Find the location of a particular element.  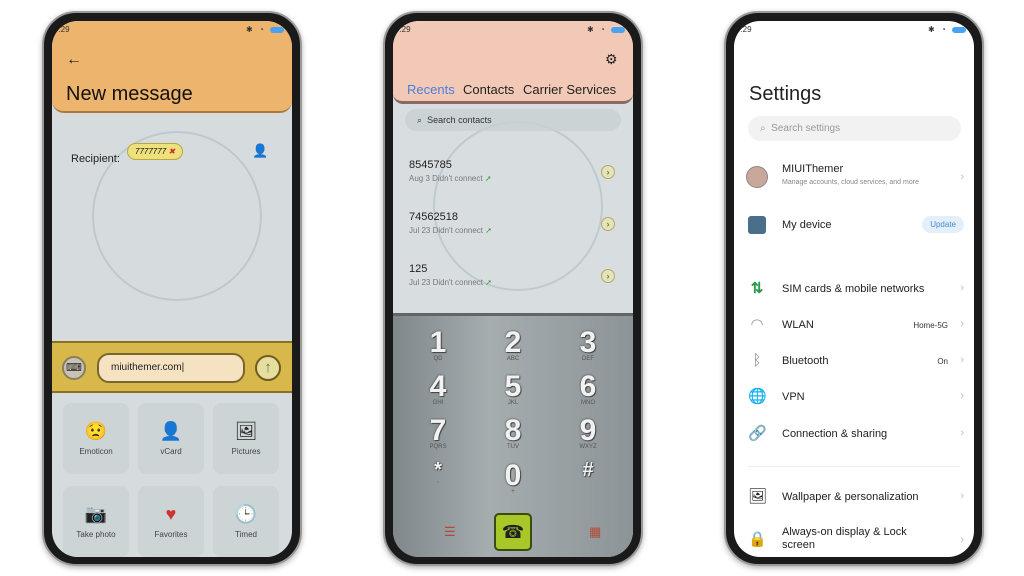

key-hash: # is located at coordinates (588, 470).